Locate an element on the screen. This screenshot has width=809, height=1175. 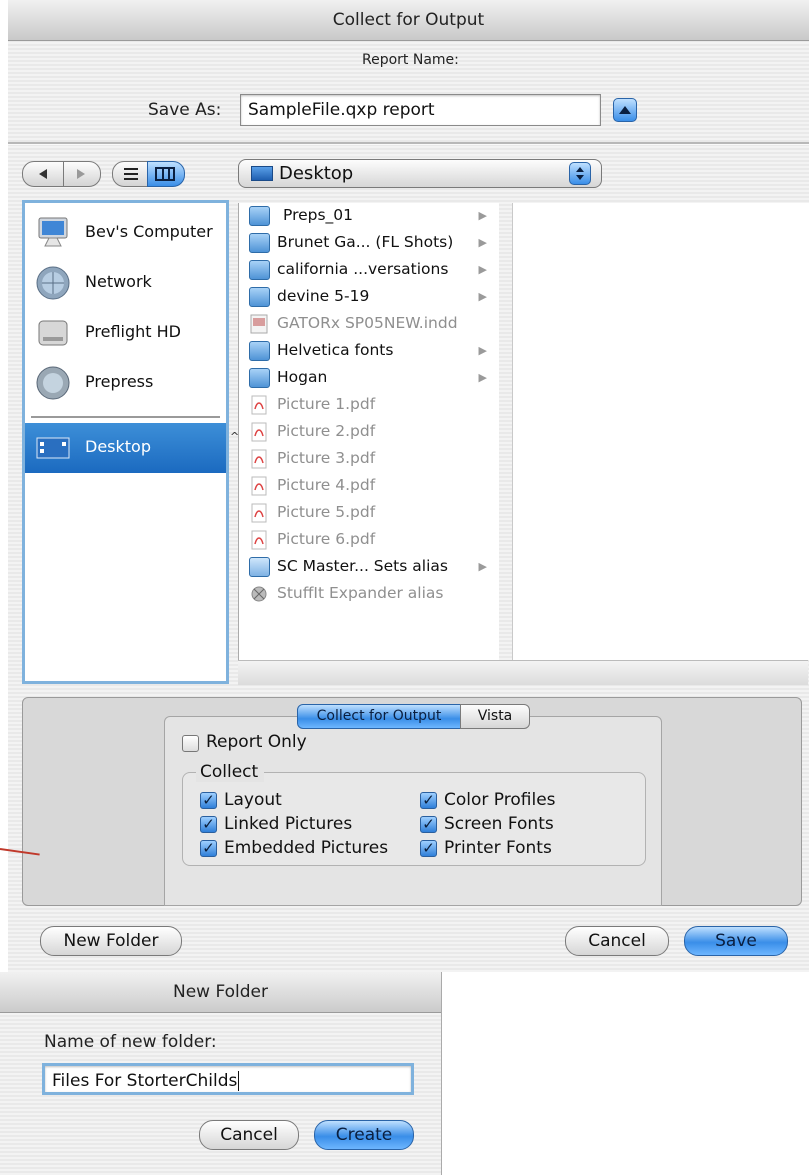
list-item: devine 5-19 ▶ is located at coordinates (374, 297).